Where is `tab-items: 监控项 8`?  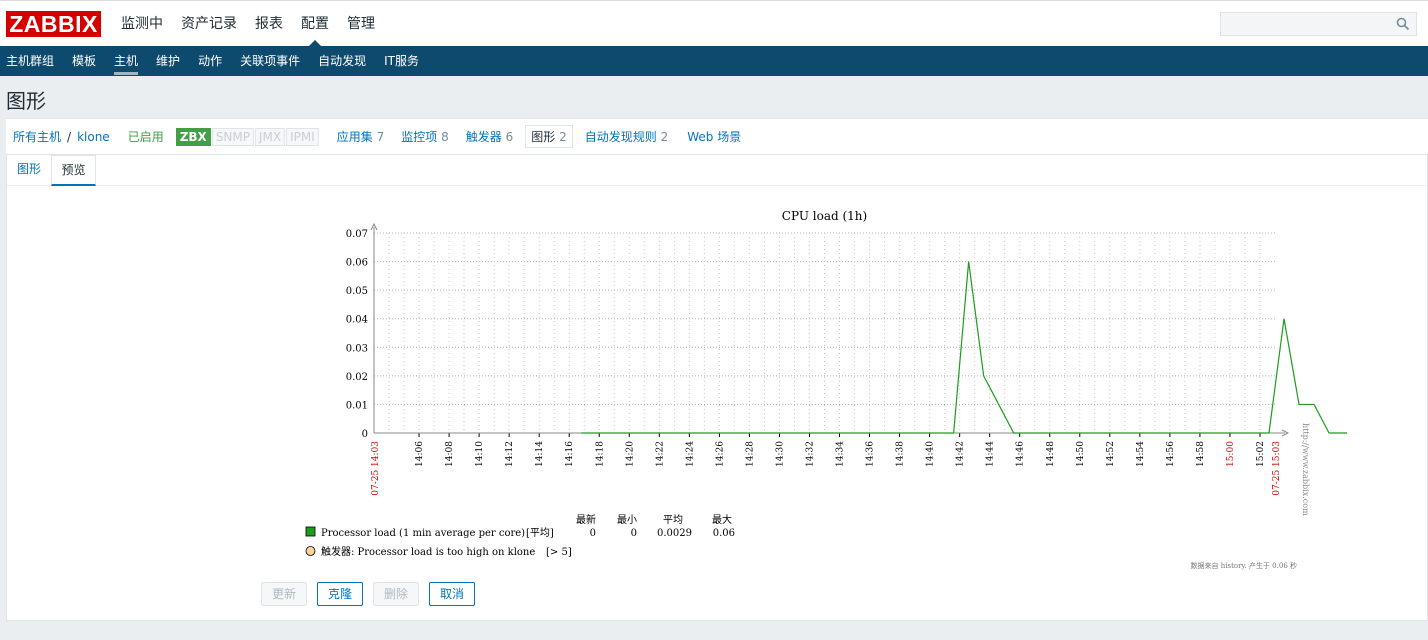
tab-items: 监控项 8 is located at coordinates (424, 136).